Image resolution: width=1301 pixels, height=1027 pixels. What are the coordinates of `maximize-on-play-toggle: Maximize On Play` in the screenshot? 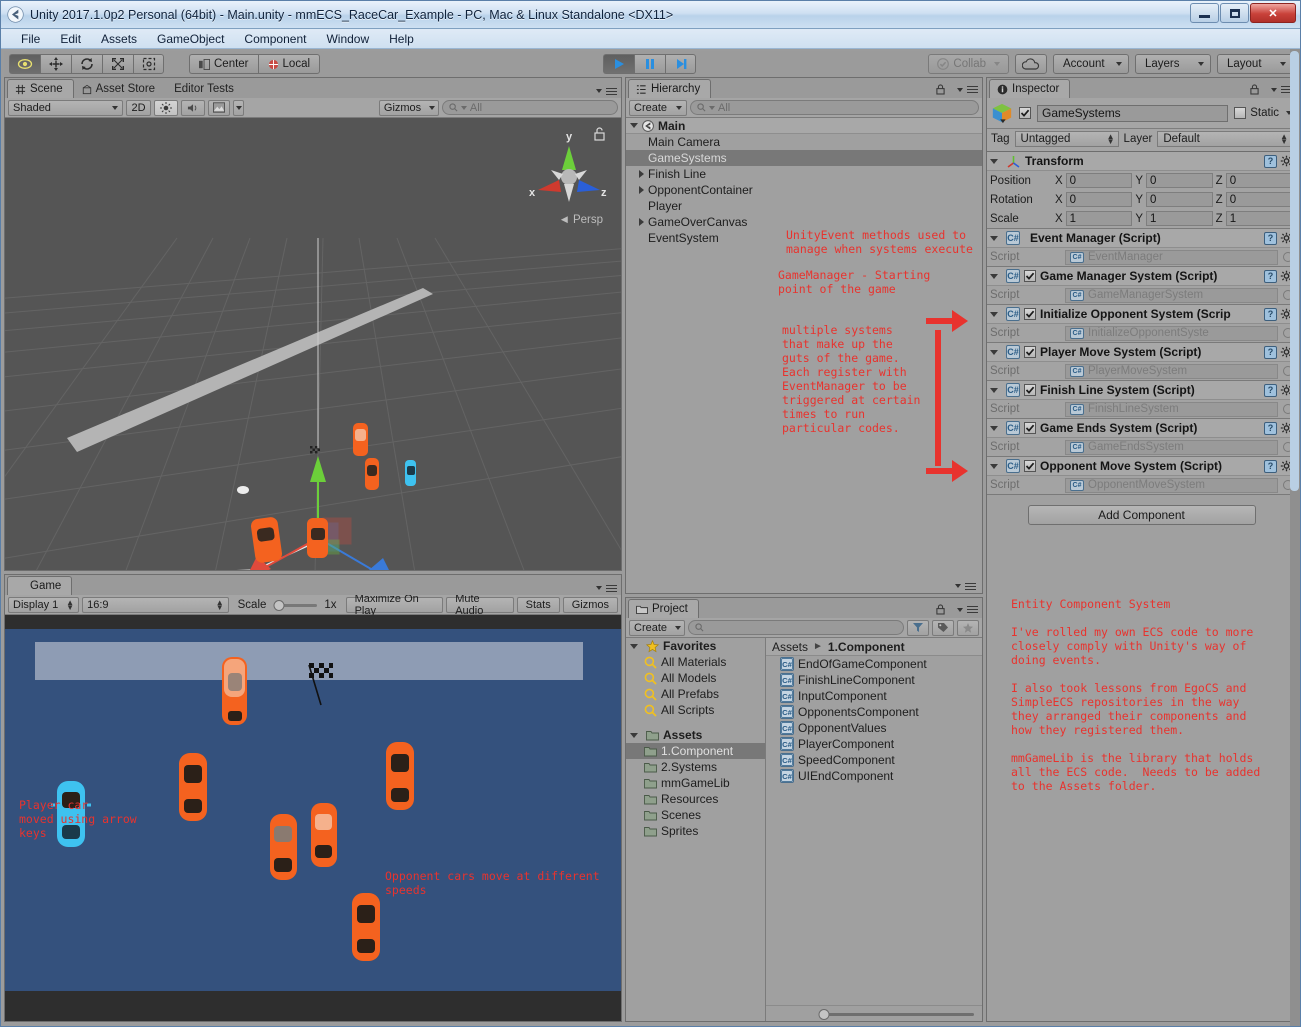 It's located at (394, 605).